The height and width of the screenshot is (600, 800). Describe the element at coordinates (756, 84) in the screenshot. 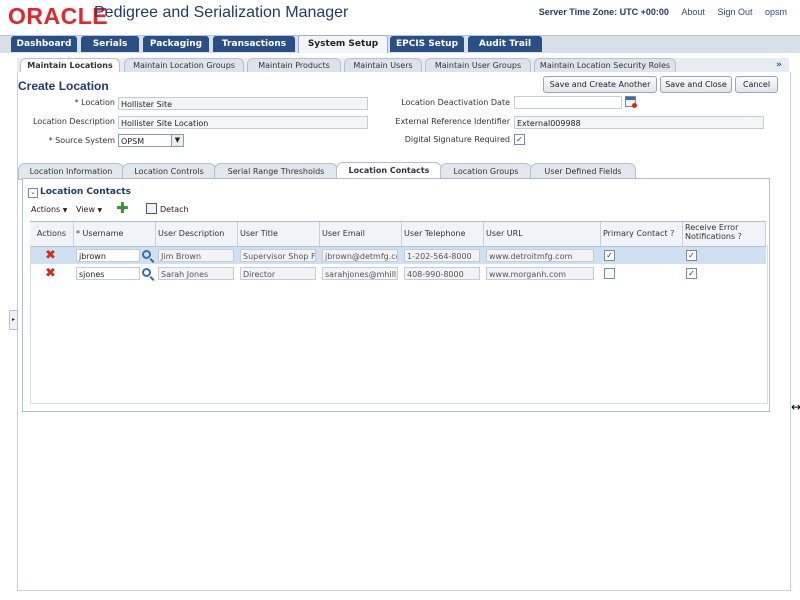

I see `cancel-button: Cancel` at that location.